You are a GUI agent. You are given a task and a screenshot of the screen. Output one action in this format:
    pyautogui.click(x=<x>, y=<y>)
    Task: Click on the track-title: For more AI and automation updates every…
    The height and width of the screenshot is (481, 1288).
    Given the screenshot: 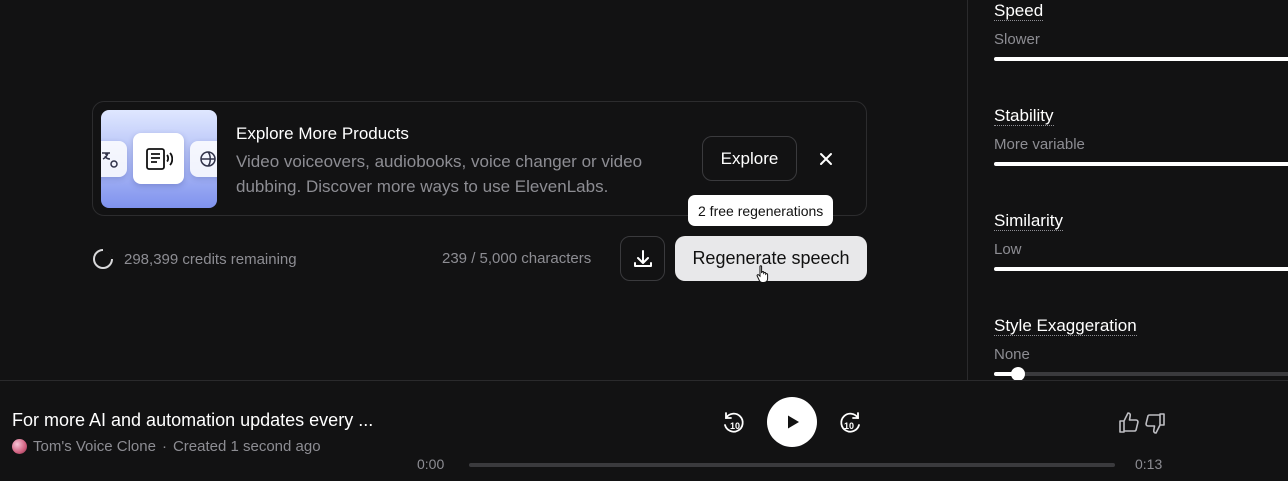 What is the action you would take?
    pyautogui.click(x=193, y=420)
    